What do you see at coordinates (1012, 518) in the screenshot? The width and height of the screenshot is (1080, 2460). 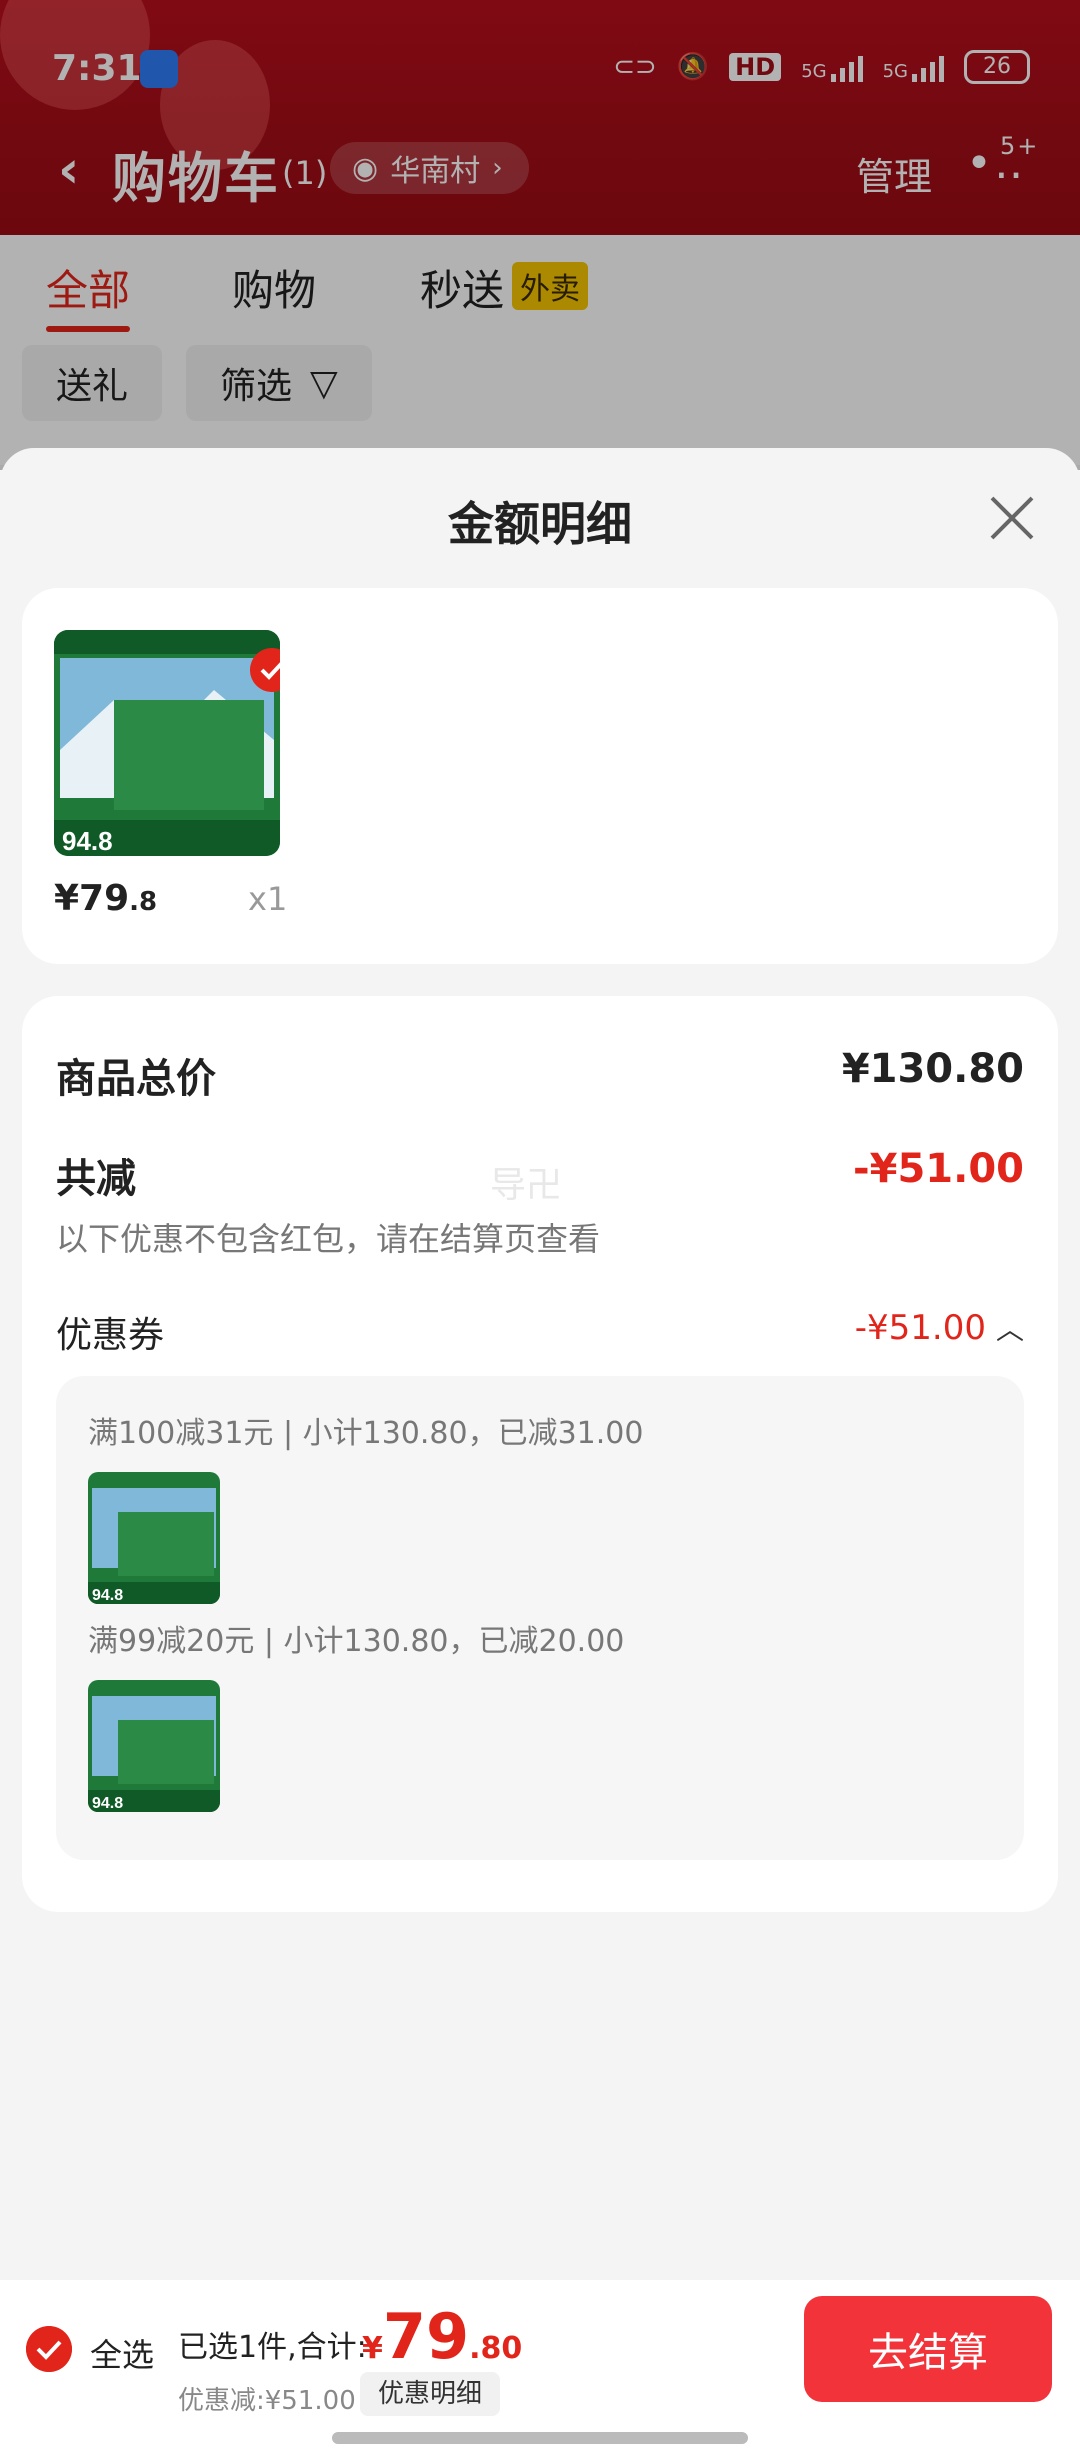 I see `close-icon` at bounding box center [1012, 518].